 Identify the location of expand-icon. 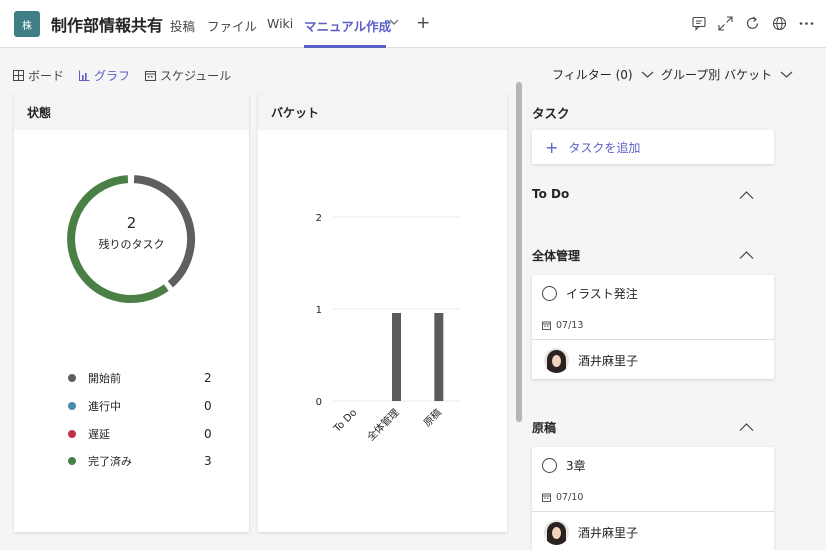
(725, 23).